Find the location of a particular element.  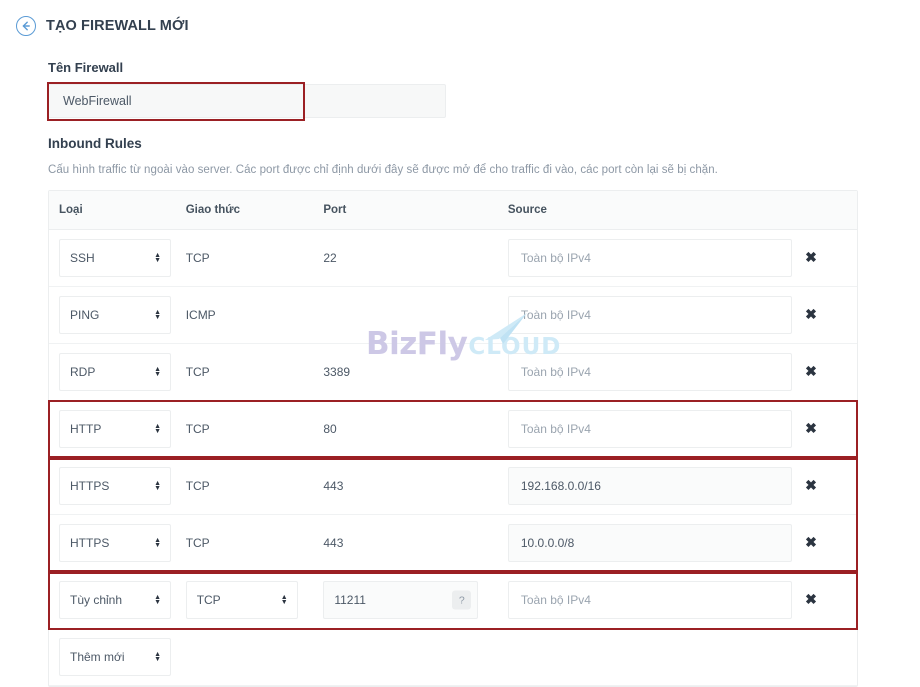

page-header: TẠO FIREWALL MỚI is located at coordinates (460, 20).